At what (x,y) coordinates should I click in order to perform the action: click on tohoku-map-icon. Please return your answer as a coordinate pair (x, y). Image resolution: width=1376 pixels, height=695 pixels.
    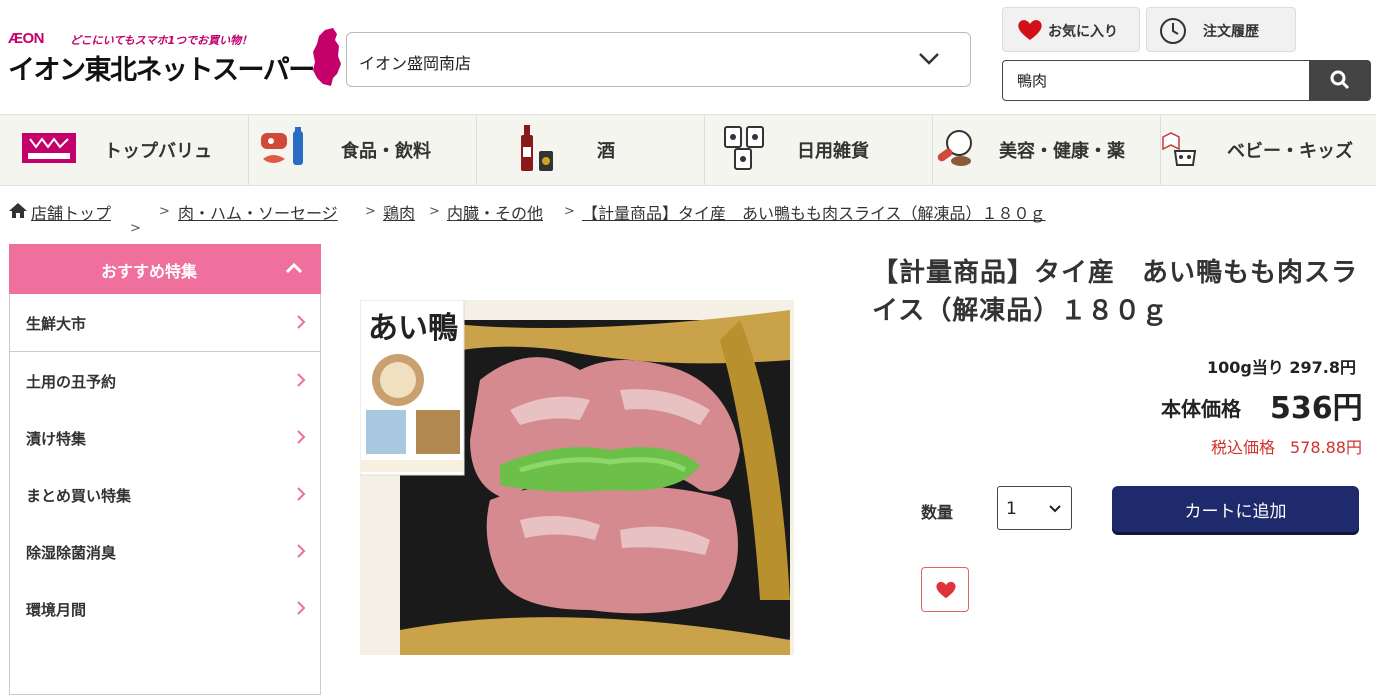
    Looking at the image, I should click on (327, 57).